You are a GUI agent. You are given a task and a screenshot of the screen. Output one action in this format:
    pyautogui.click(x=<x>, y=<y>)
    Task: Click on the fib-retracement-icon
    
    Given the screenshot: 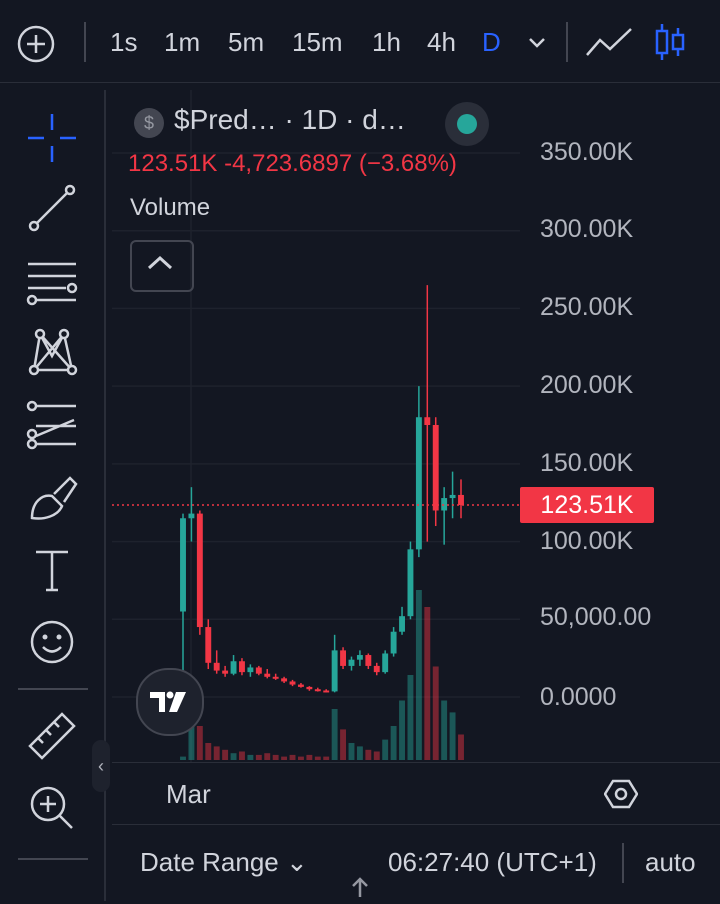 What is the action you would take?
    pyautogui.click(x=52, y=282)
    